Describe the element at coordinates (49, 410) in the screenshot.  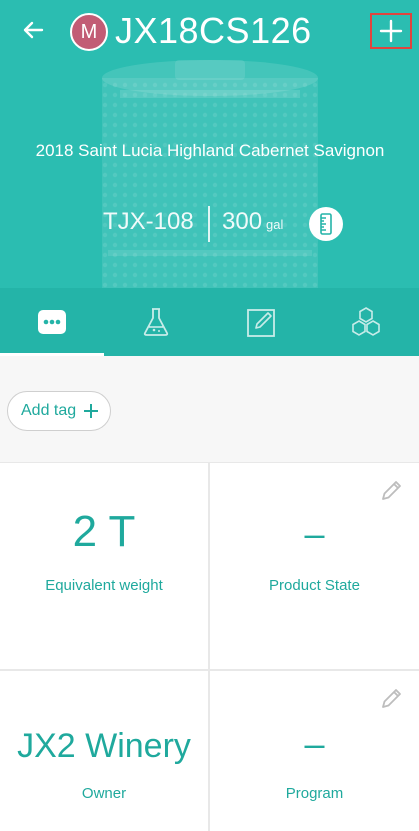
I see `add-tag-label: Add tag` at that location.